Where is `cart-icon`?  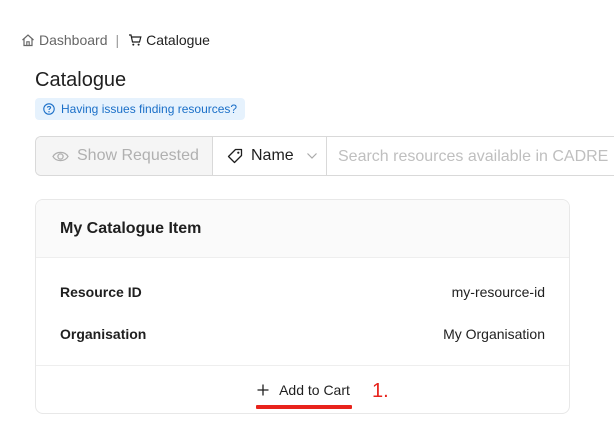 cart-icon is located at coordinates (135, 40).